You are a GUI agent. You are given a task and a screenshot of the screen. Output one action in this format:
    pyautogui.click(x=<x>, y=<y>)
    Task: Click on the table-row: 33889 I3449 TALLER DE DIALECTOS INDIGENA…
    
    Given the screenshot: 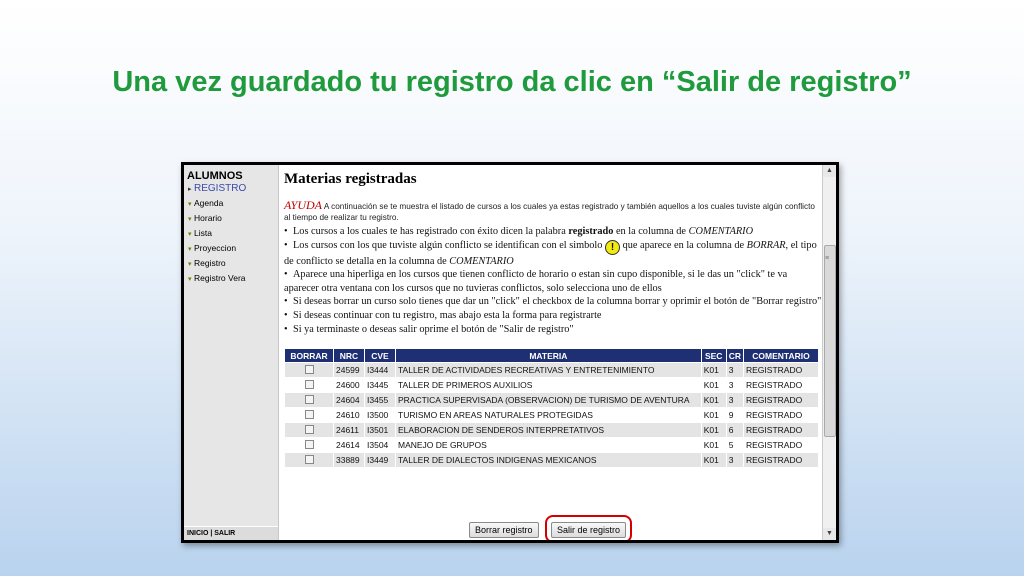 What is the action you would take?
    pyautogui.click(x=551, y=460)
    